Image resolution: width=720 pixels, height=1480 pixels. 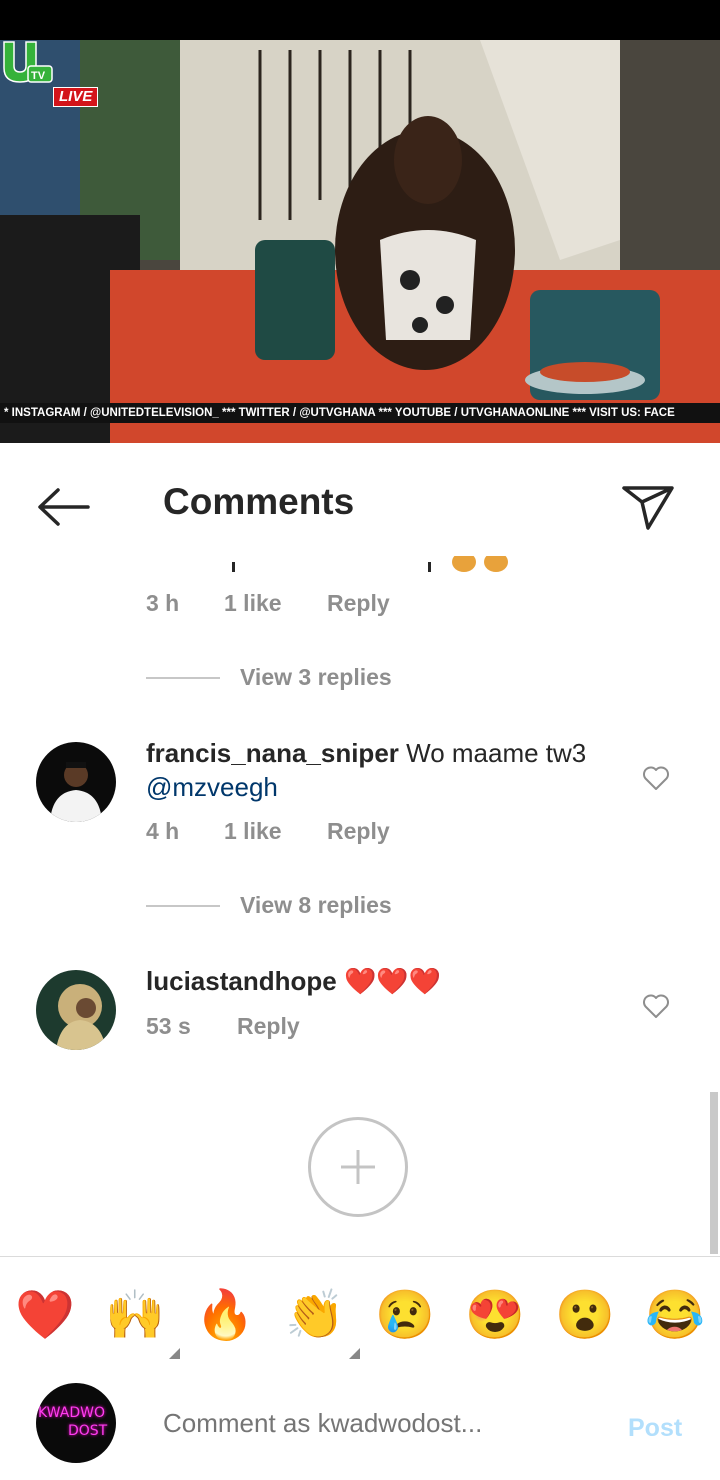 What do you see at coordinates (259, 501) in the screenshot?
I see `page-title: Comments` at bounding box center [259, 501].